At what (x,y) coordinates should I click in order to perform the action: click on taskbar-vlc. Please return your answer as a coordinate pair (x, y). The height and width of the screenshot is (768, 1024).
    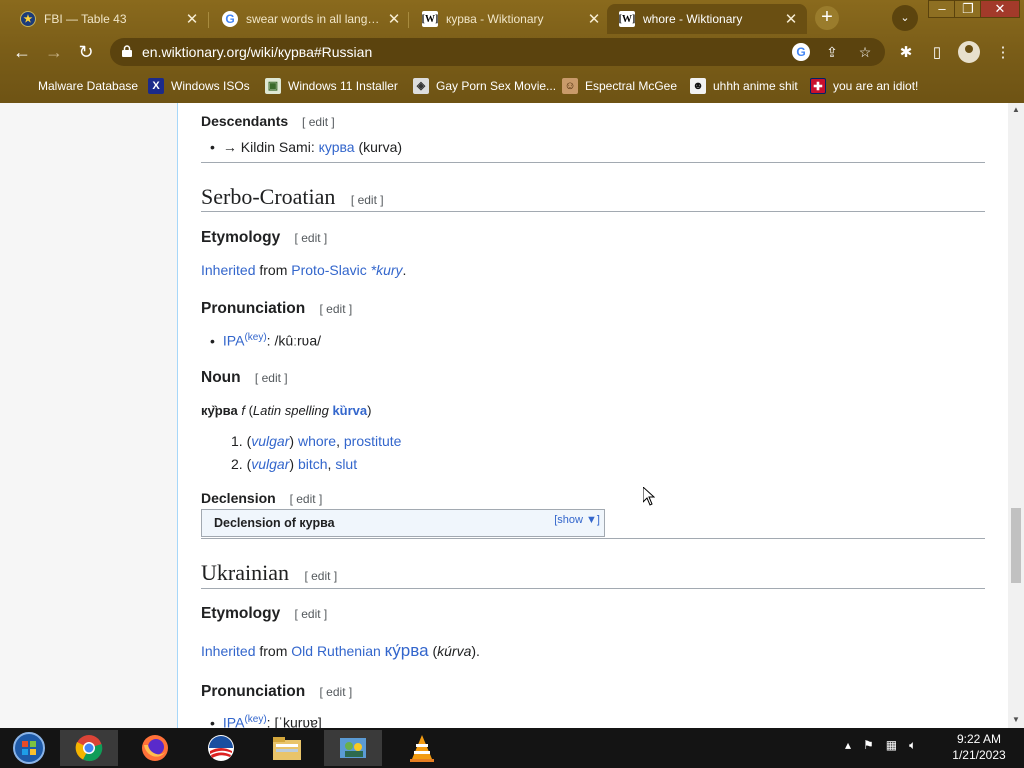
    Looking at the image, I should click on (422, 748).